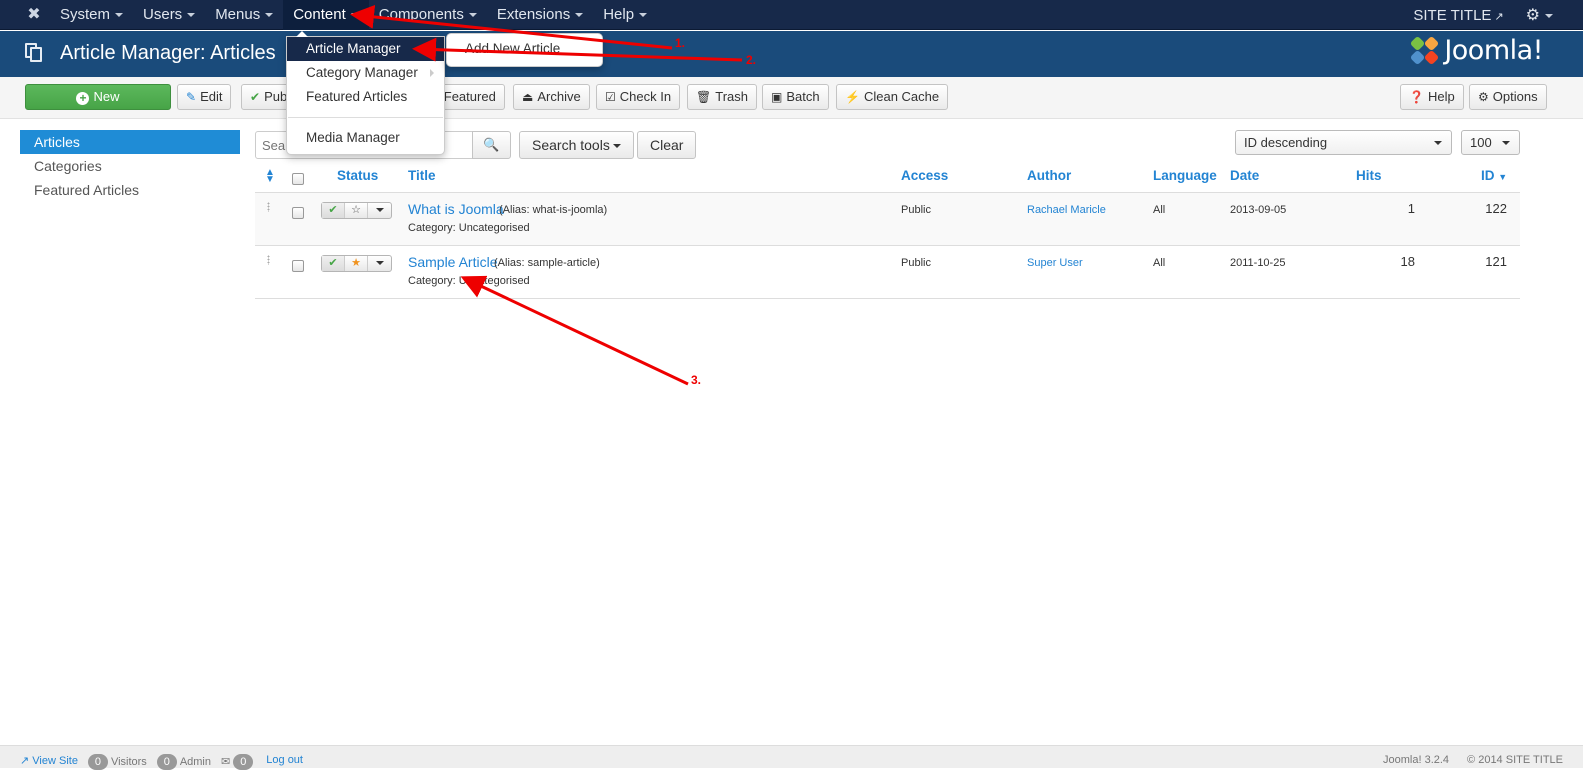  What do you see at coordinates (469, 281) in the screenshot?
I see `article-category: Category: Uncategorised` at bounding box center [469, 281].